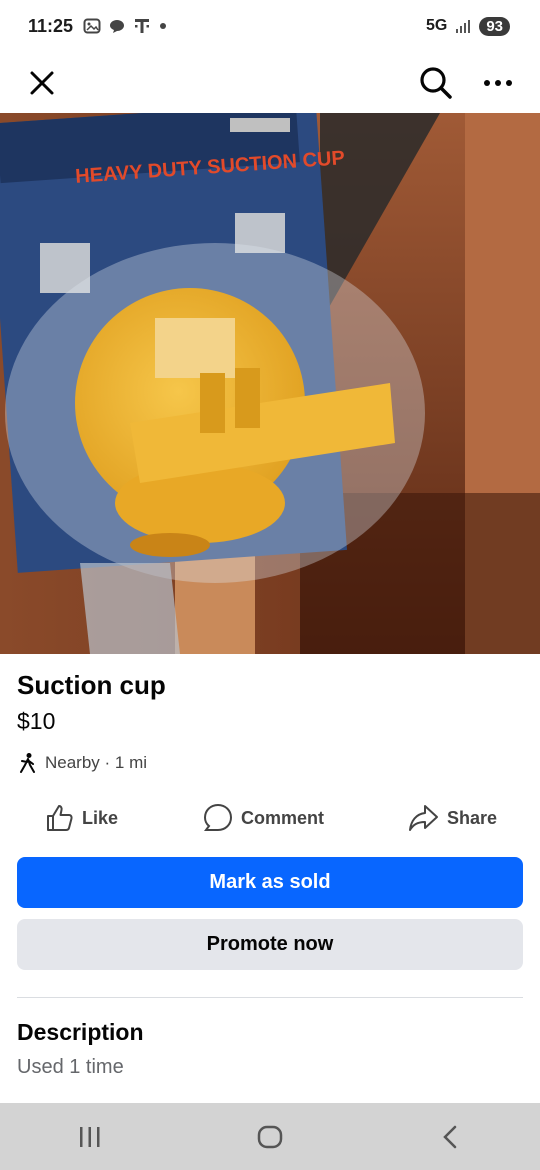 Image resolution: width=540 pixels, height=1170 pixels. What do you see at coordinates (117, 26) in the screenshot?
I see `chat-icon` at bounding box center [117, 26].